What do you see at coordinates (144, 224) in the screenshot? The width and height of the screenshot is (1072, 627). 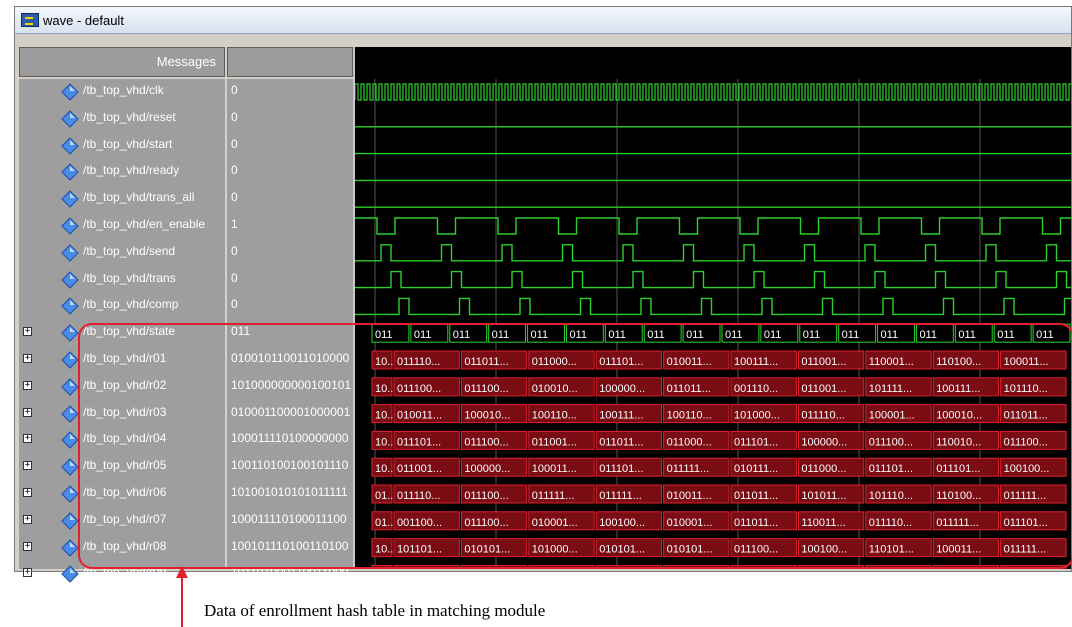 I see `signal-name: /tb_top_vhd/en_enable` at bounding box center [144, 224].